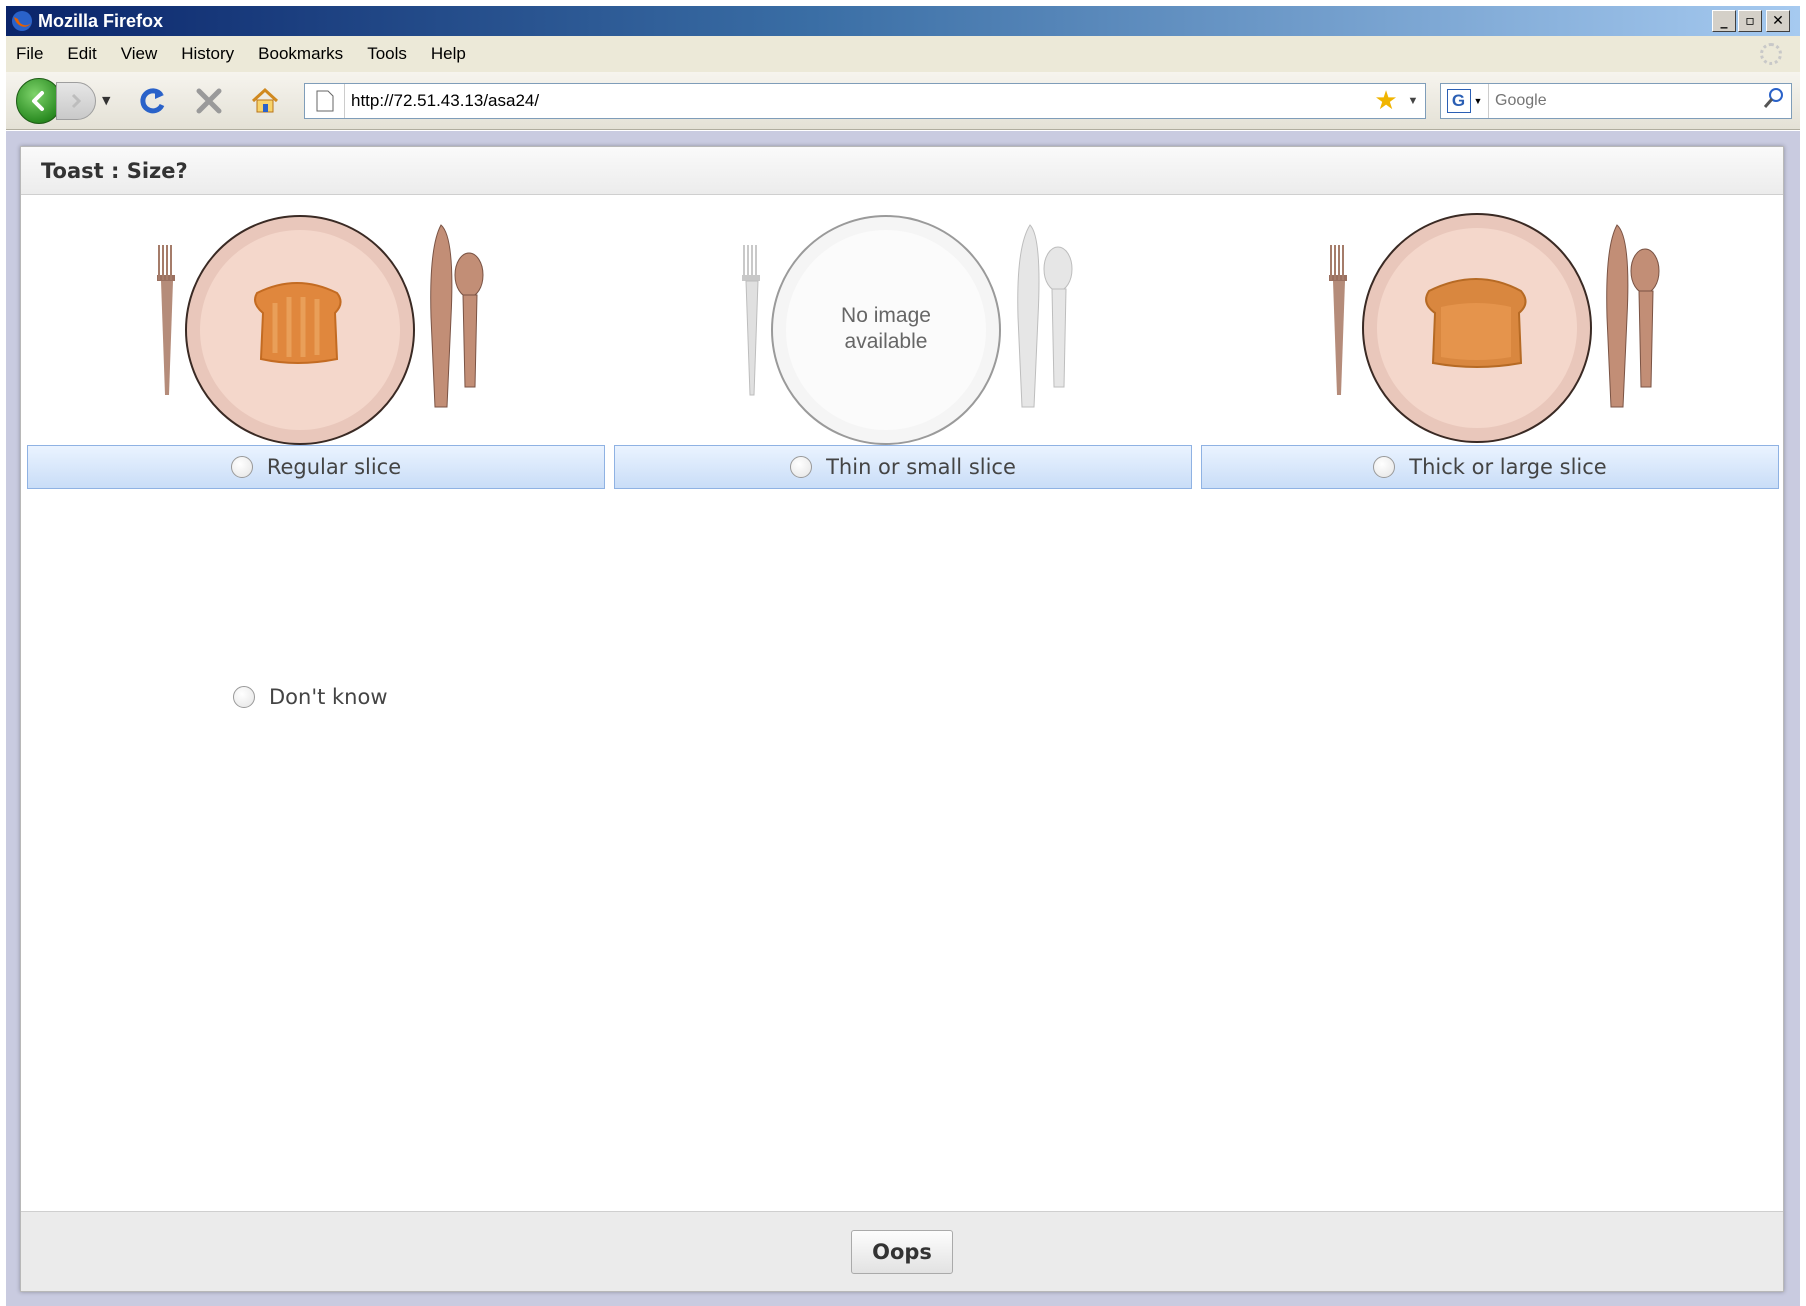 The image size is (1806, 1306). I want to click on option-thin-small-slice-label: Thin or small slice, so click(903, 467).